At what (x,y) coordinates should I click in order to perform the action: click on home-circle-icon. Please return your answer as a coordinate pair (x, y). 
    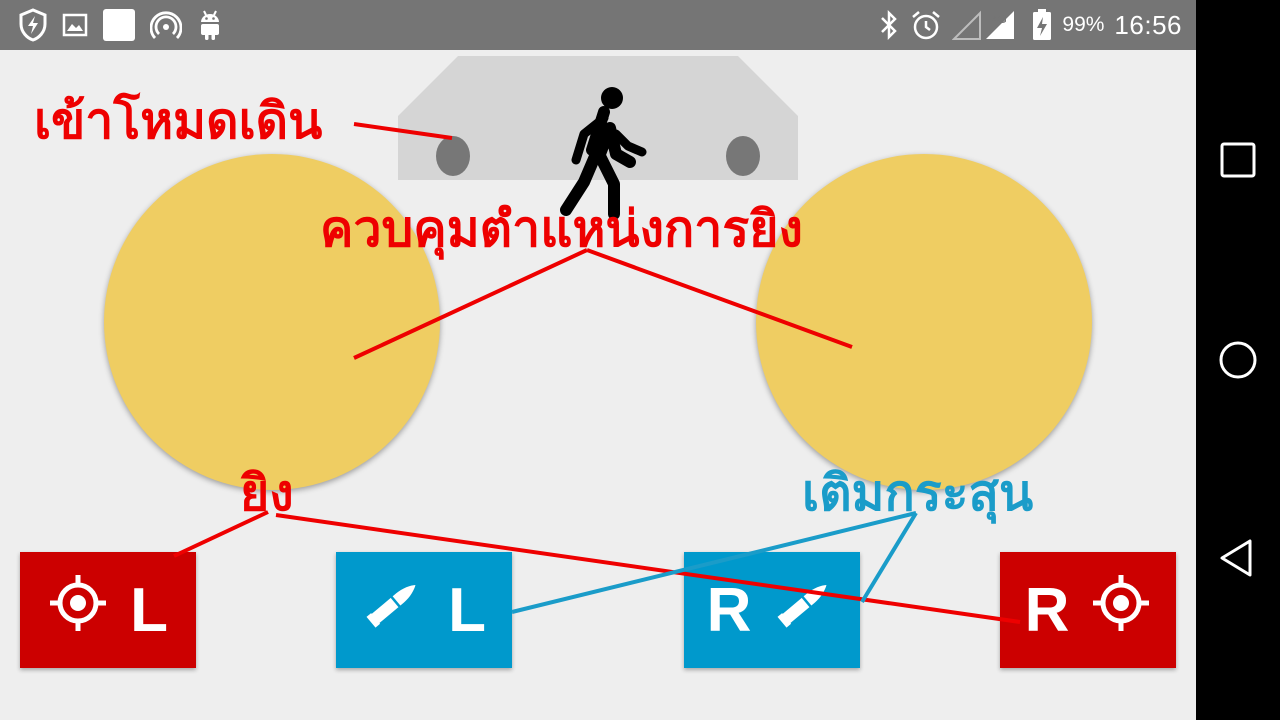
    Looking at the image, I should click on (1238, 360).